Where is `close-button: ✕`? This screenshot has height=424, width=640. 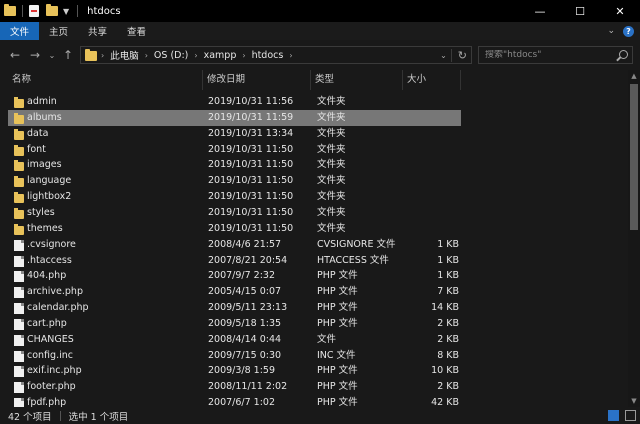
close-button: ✕ is located at coordinates (620, 11).